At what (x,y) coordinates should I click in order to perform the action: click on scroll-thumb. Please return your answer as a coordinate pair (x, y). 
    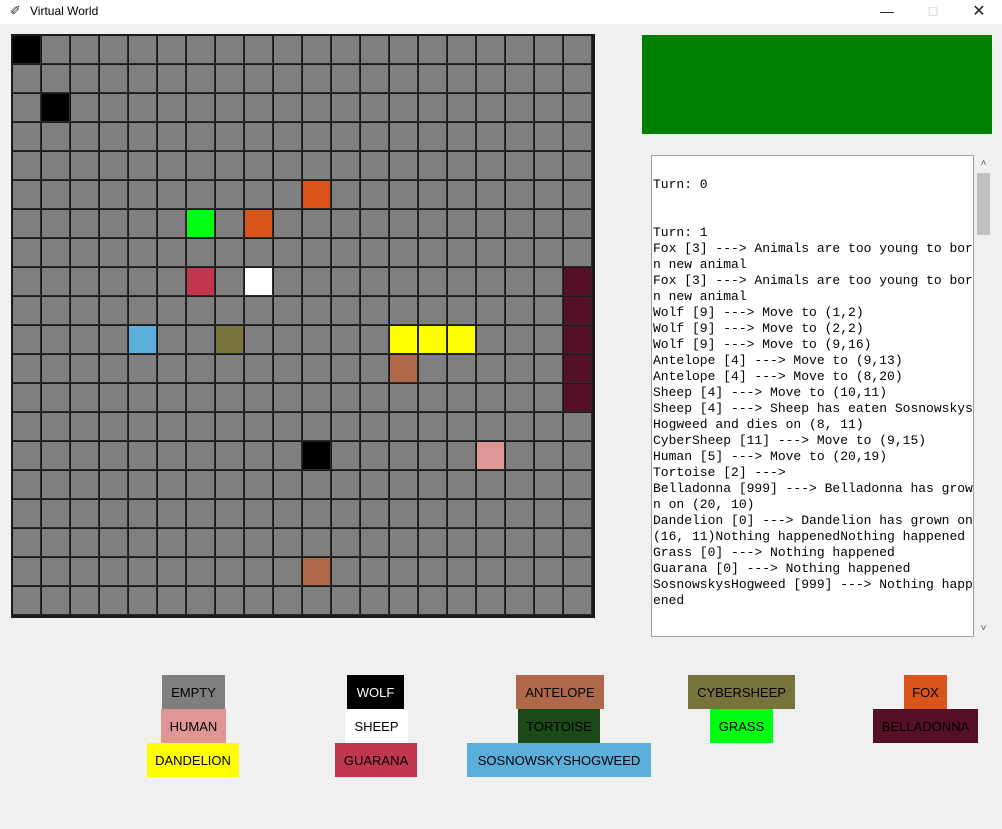
    Looking at the image, I should click on (983, 204).